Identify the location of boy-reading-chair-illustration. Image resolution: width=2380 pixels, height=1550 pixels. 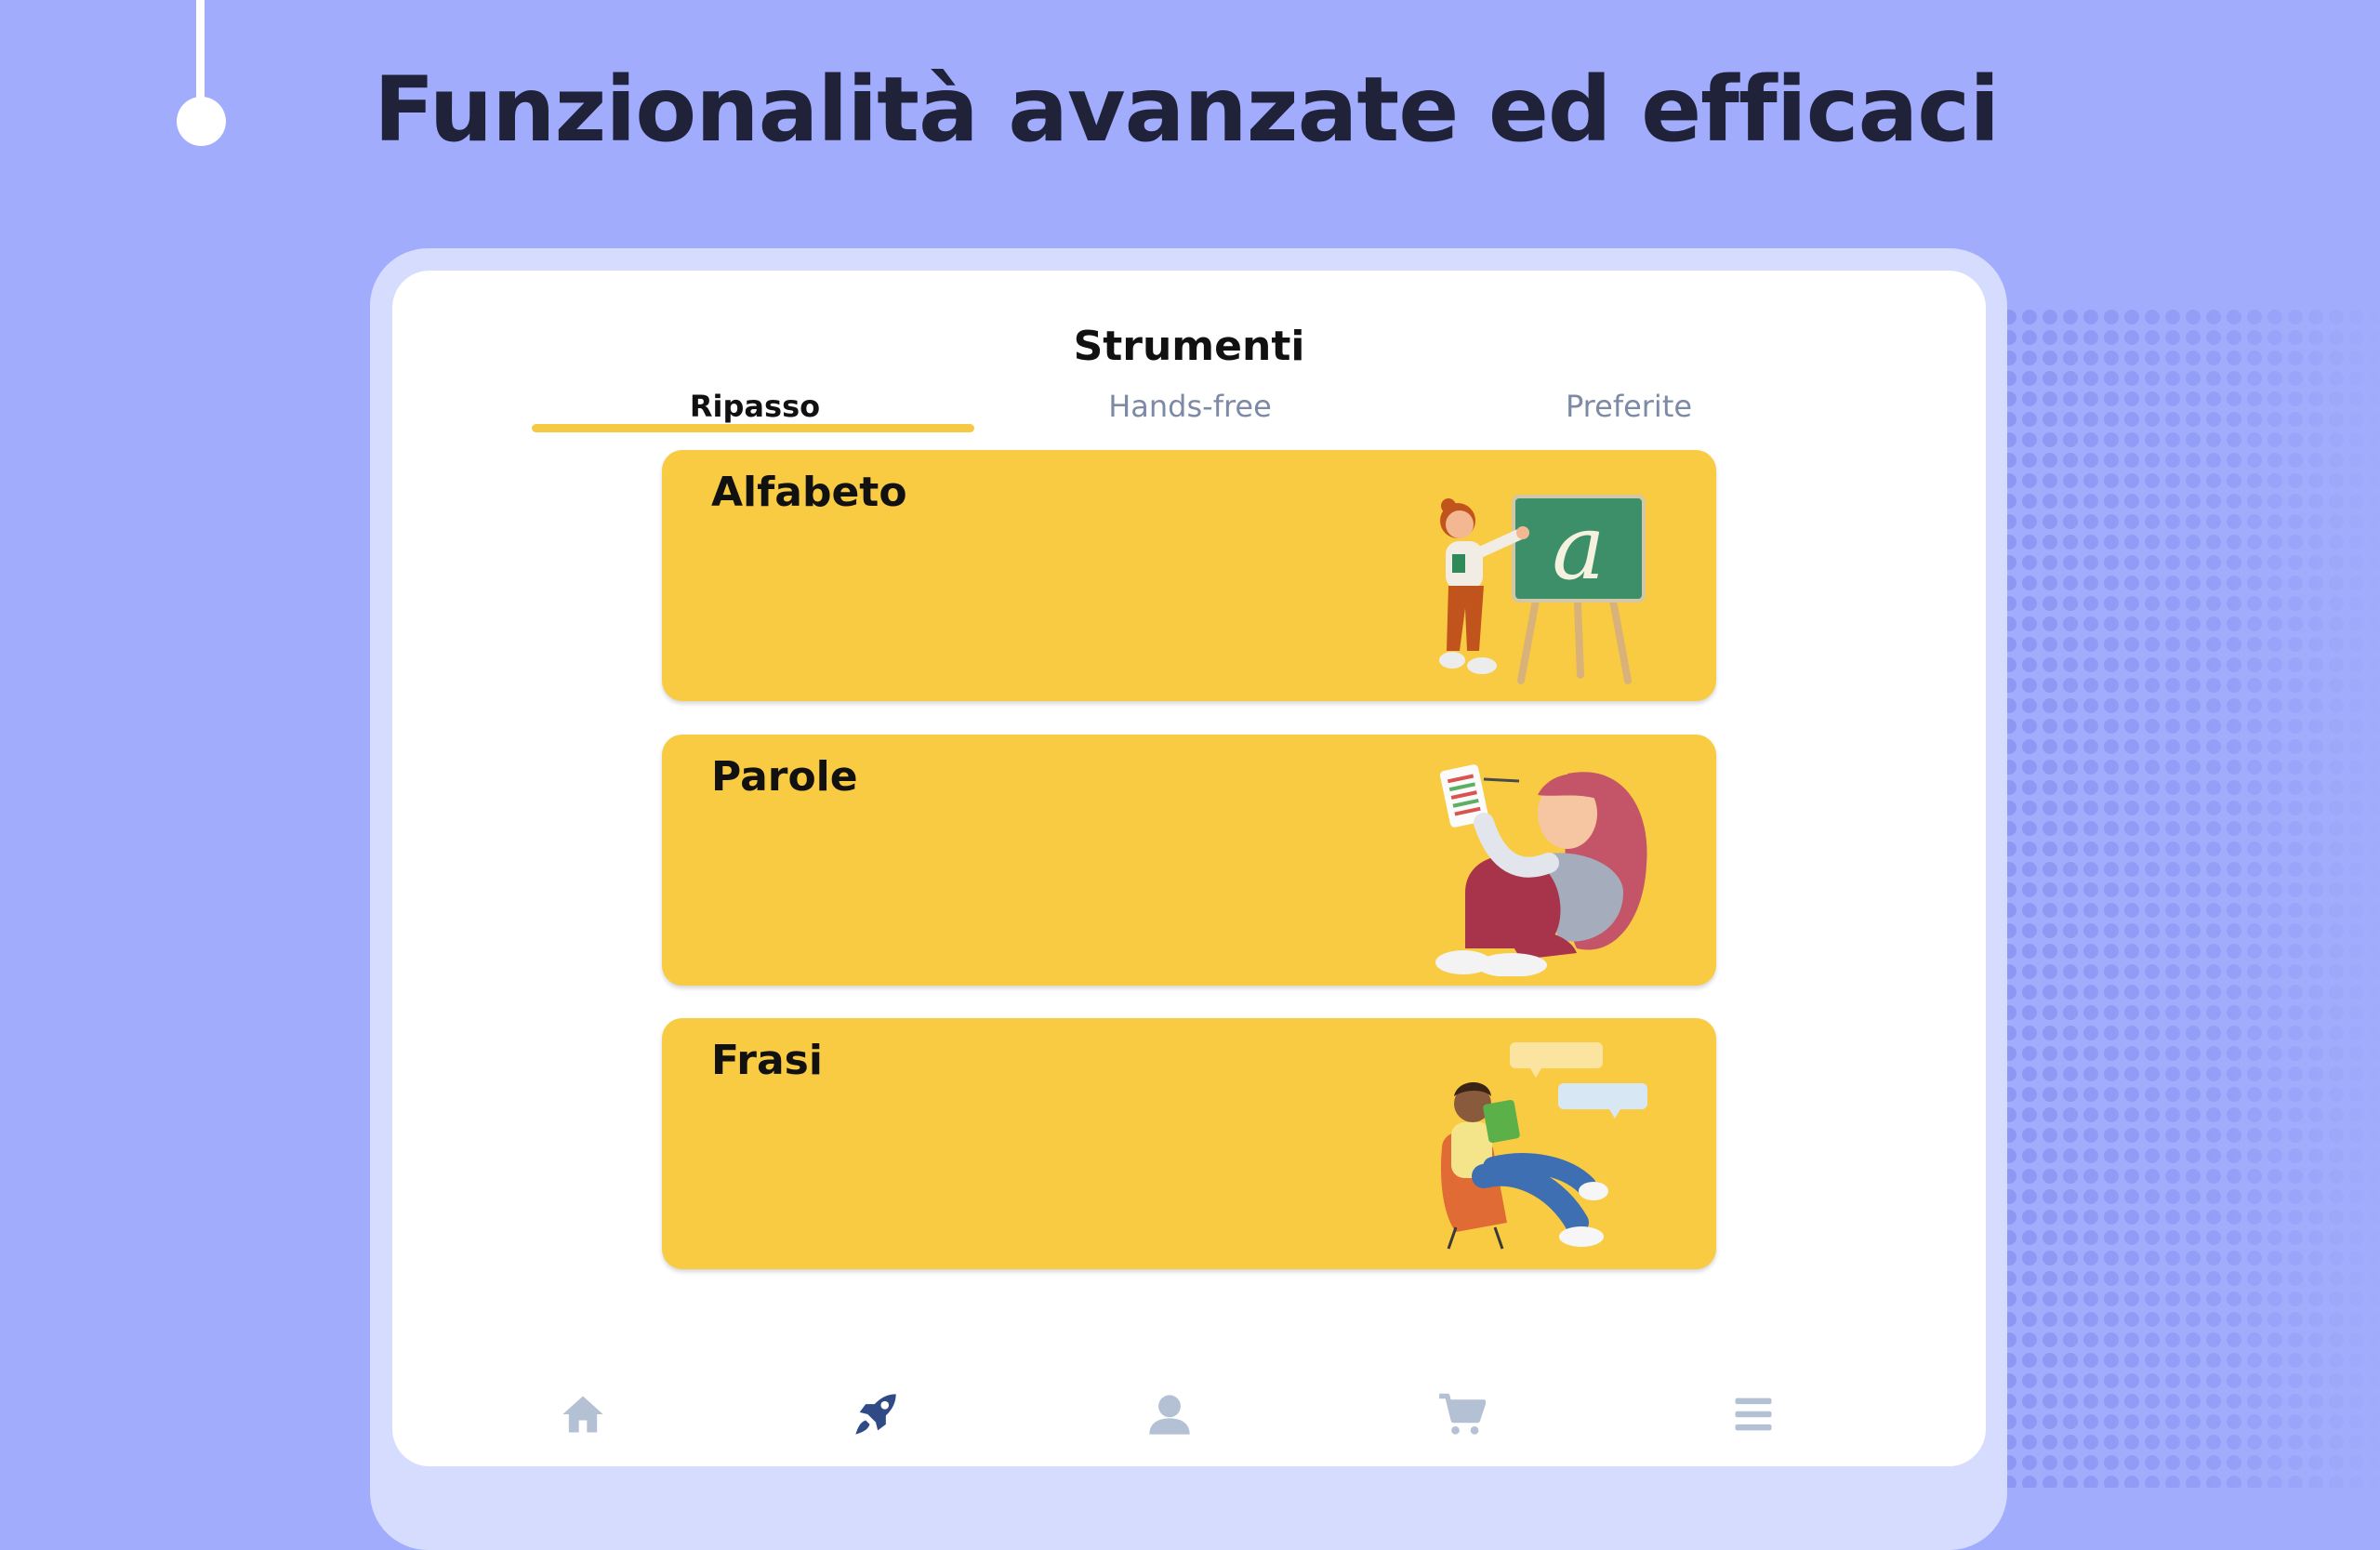
(1543, 1146).